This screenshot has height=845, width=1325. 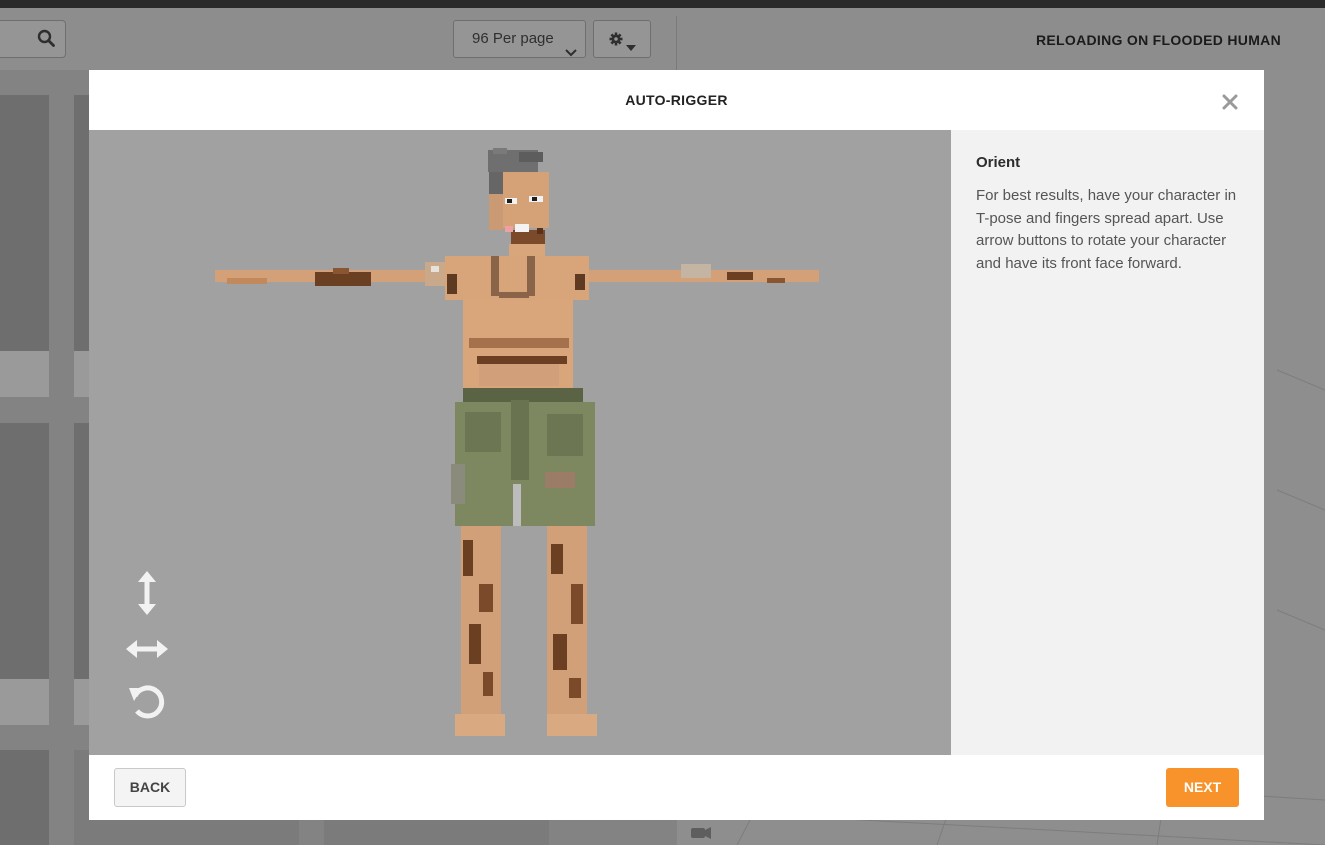 What do you see at coordinates (1230, 102) in the screenshot?
I see `close-icon` at bounding box center [1230, 102].